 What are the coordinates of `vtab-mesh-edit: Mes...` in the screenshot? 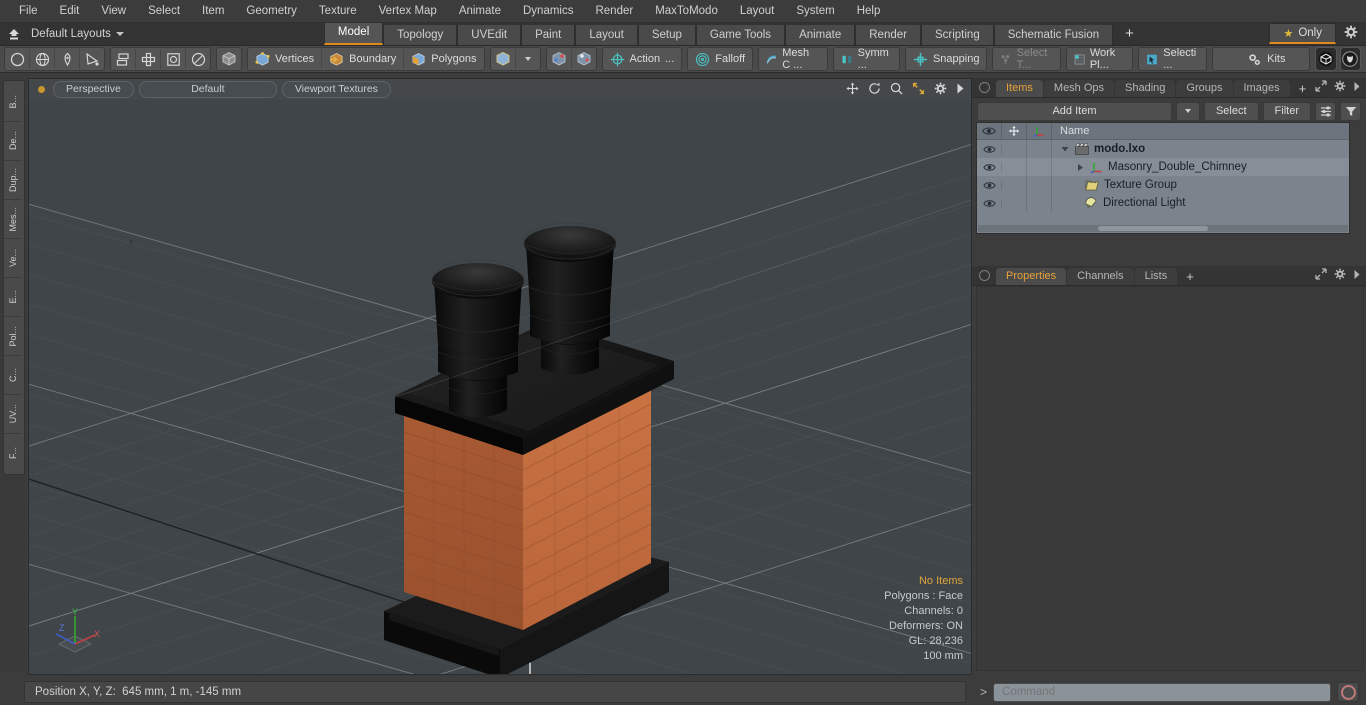 It's located at (13, 219).